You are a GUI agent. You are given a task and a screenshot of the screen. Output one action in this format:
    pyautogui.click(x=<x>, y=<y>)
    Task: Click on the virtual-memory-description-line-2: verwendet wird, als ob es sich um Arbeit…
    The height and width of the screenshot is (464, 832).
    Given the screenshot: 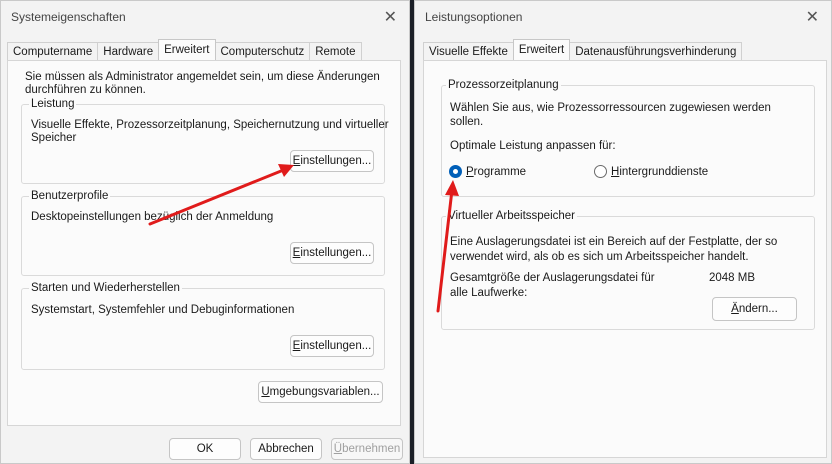 What is the action you would take?
    pyautogui.click(x=599, y=257)
    